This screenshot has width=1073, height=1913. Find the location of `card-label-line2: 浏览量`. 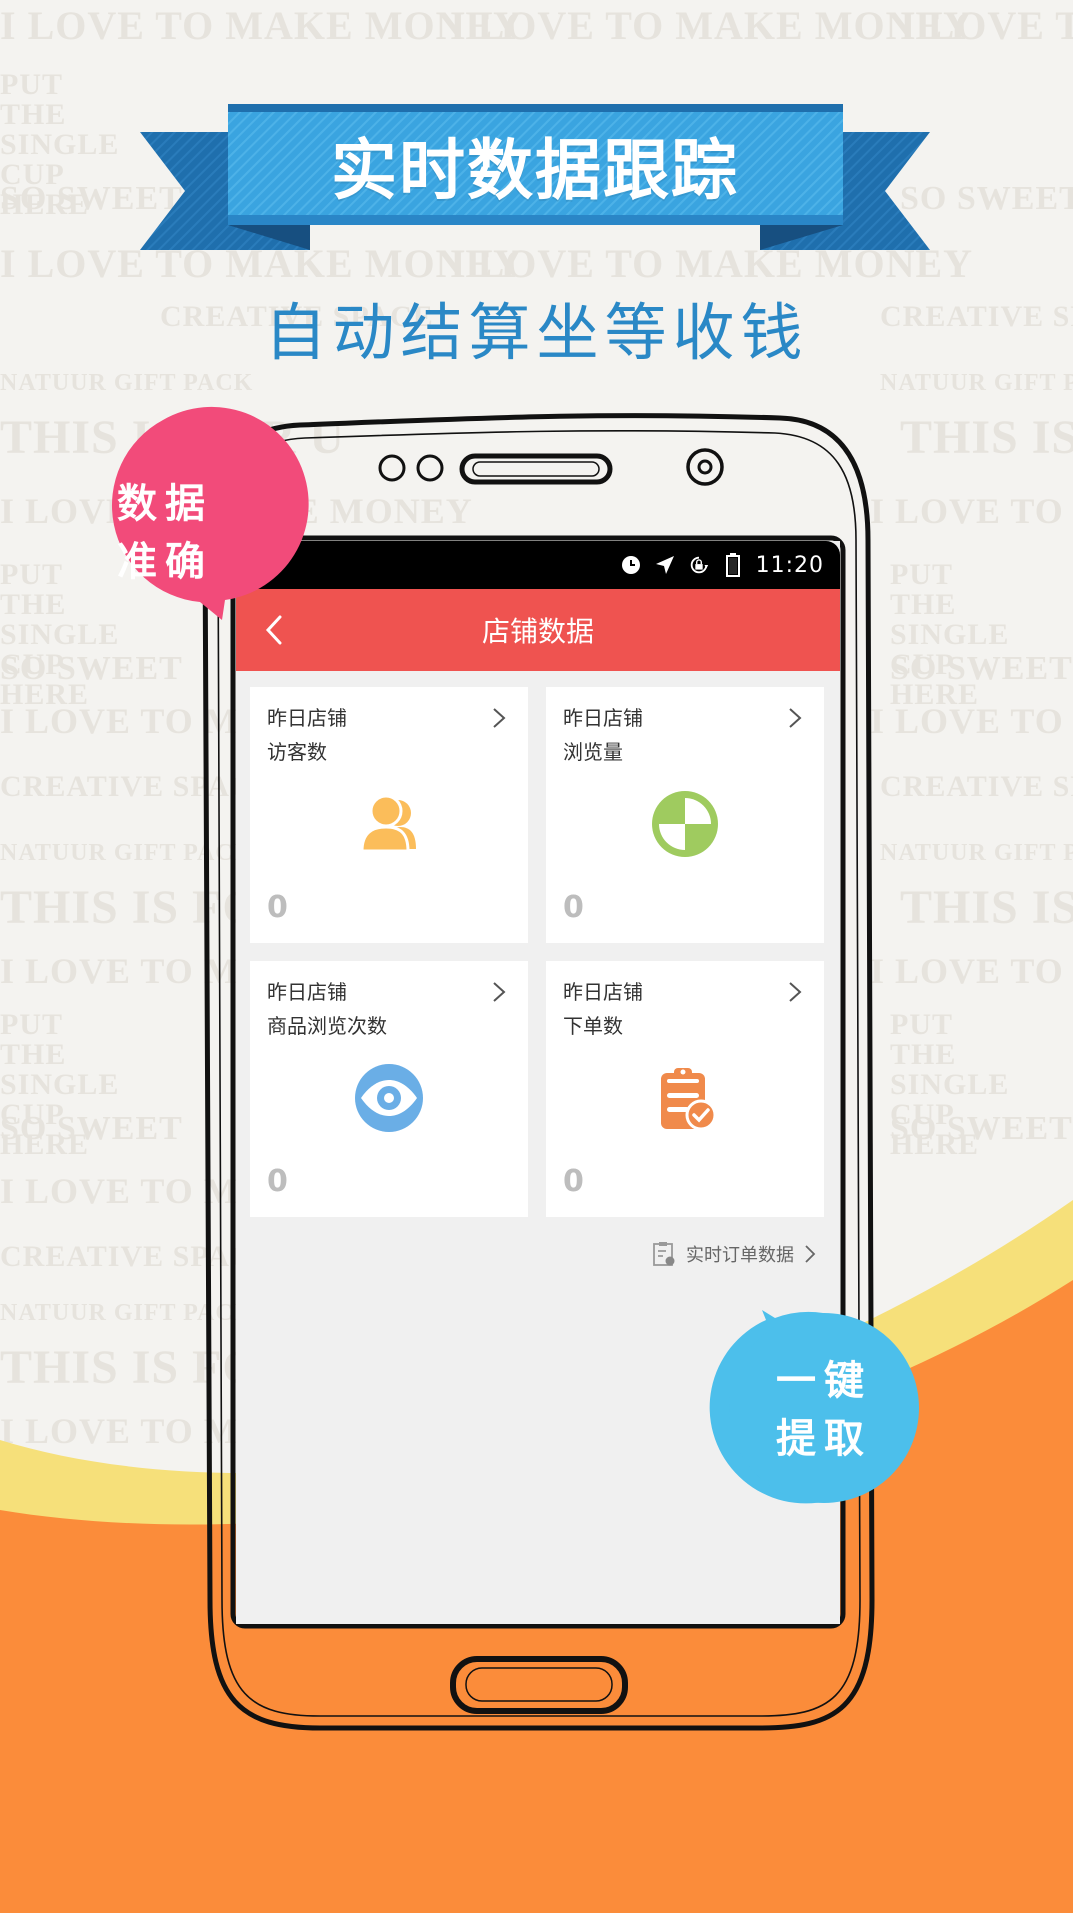

card-label-line2: 浏览量 is located at coordinates (593, 752).